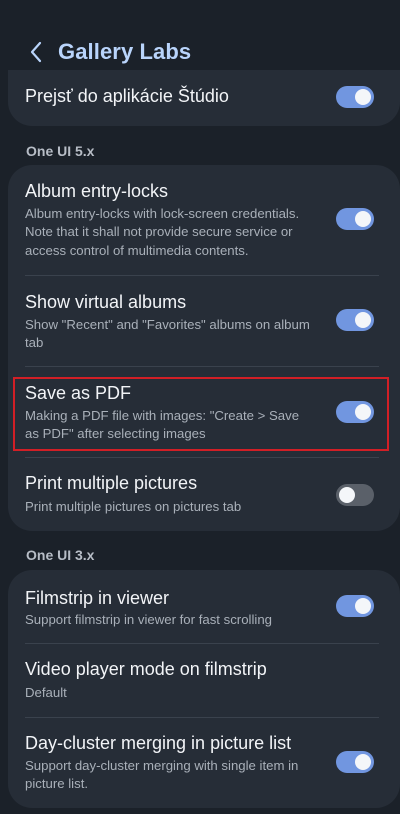 The width and height of the screenshot is (400, 814). I want to click on setting-subtitle: Default, so click(46, 692).